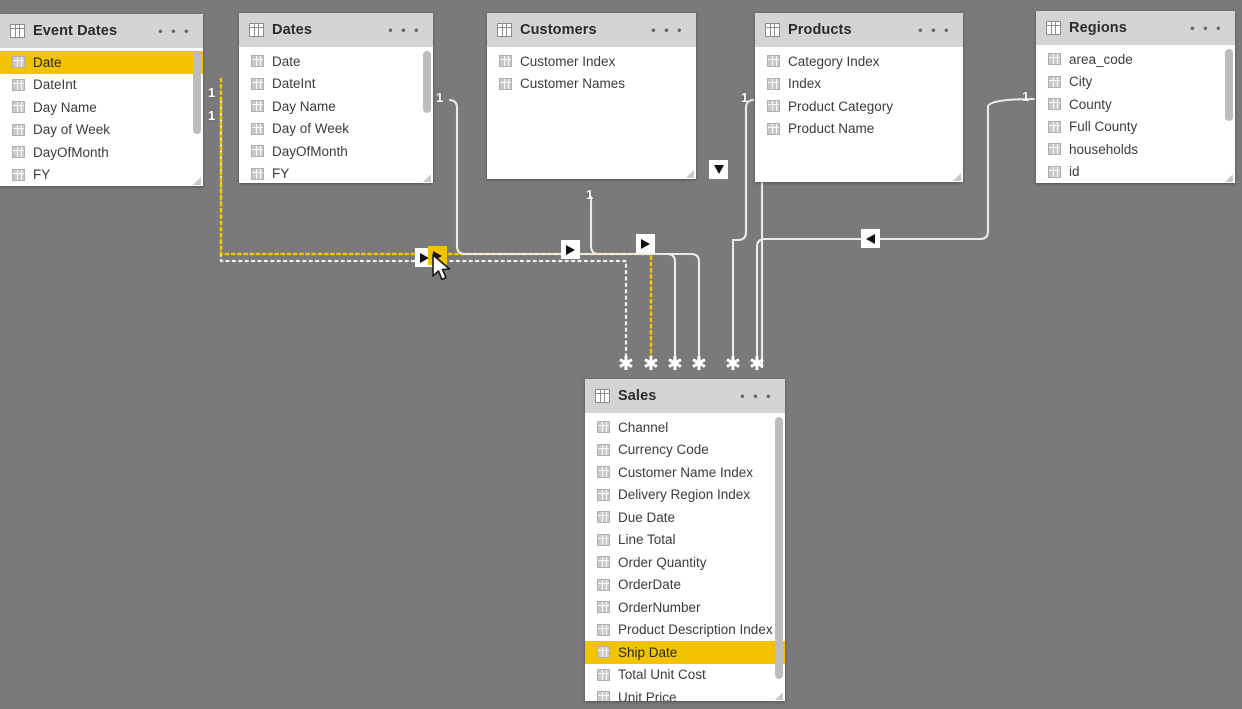 The width and height of the screenshot is (1242, 709). What do you see at coordinates (685, 675) in the screenshot?
I see `field-row: Total Unit Cost` at bounding box center [685, 675].